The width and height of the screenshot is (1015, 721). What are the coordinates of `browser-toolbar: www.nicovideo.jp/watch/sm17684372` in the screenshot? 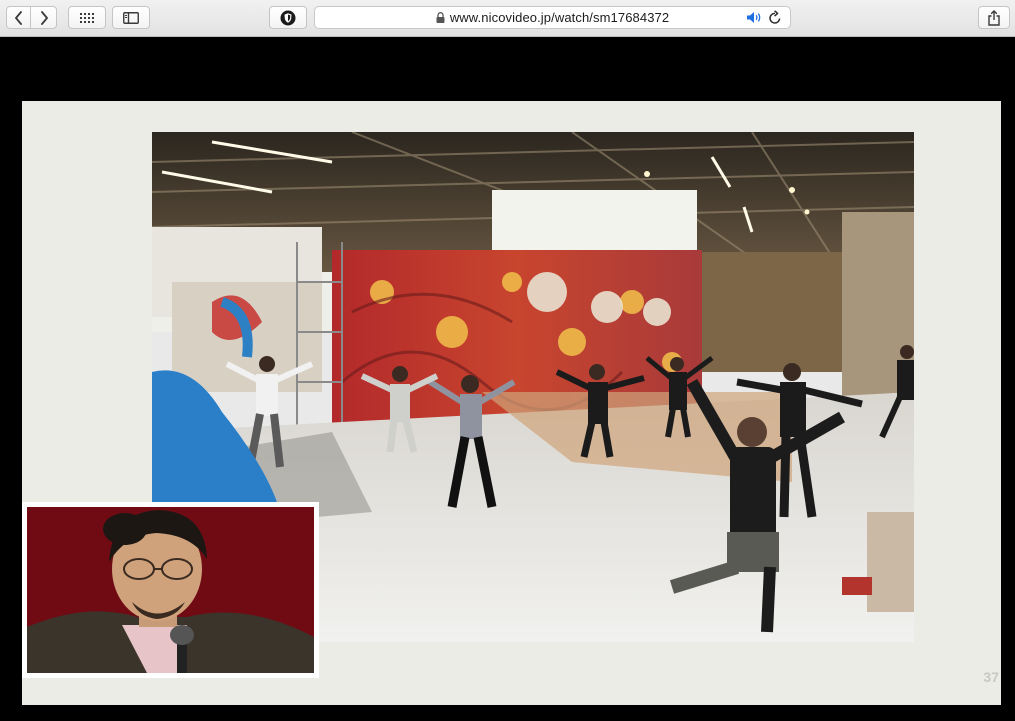 It's located at (507, 18).